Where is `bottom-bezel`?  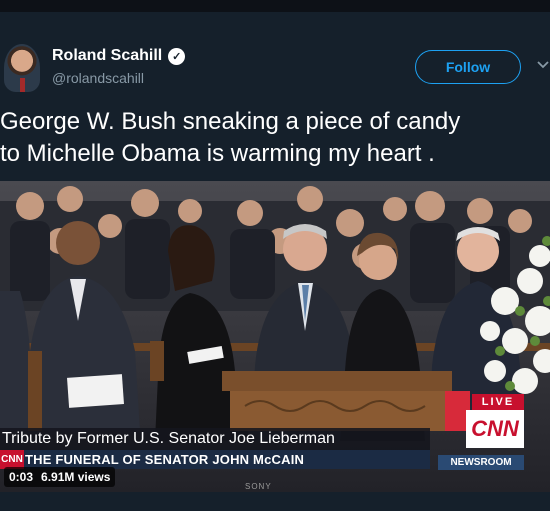
bottom-bezel is located at coordinates (275, 501).